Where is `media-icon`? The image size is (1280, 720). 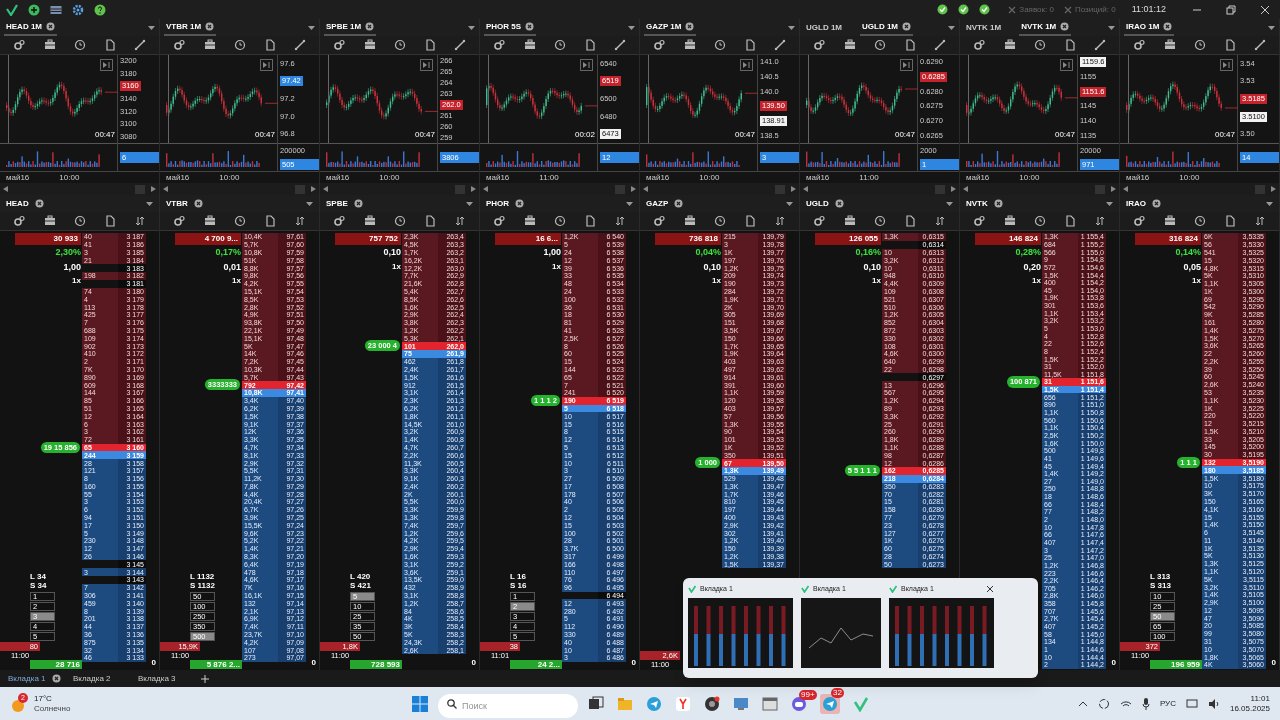
media-icon is located at coordinates (712, 703).